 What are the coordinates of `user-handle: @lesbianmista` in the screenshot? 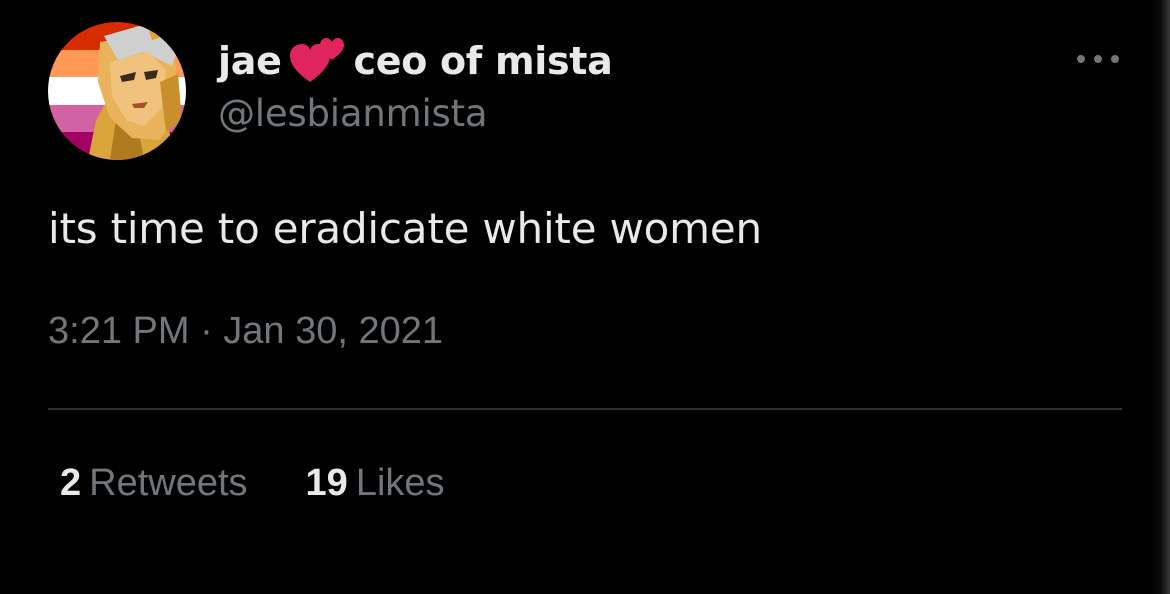 It's located at (353, 113).